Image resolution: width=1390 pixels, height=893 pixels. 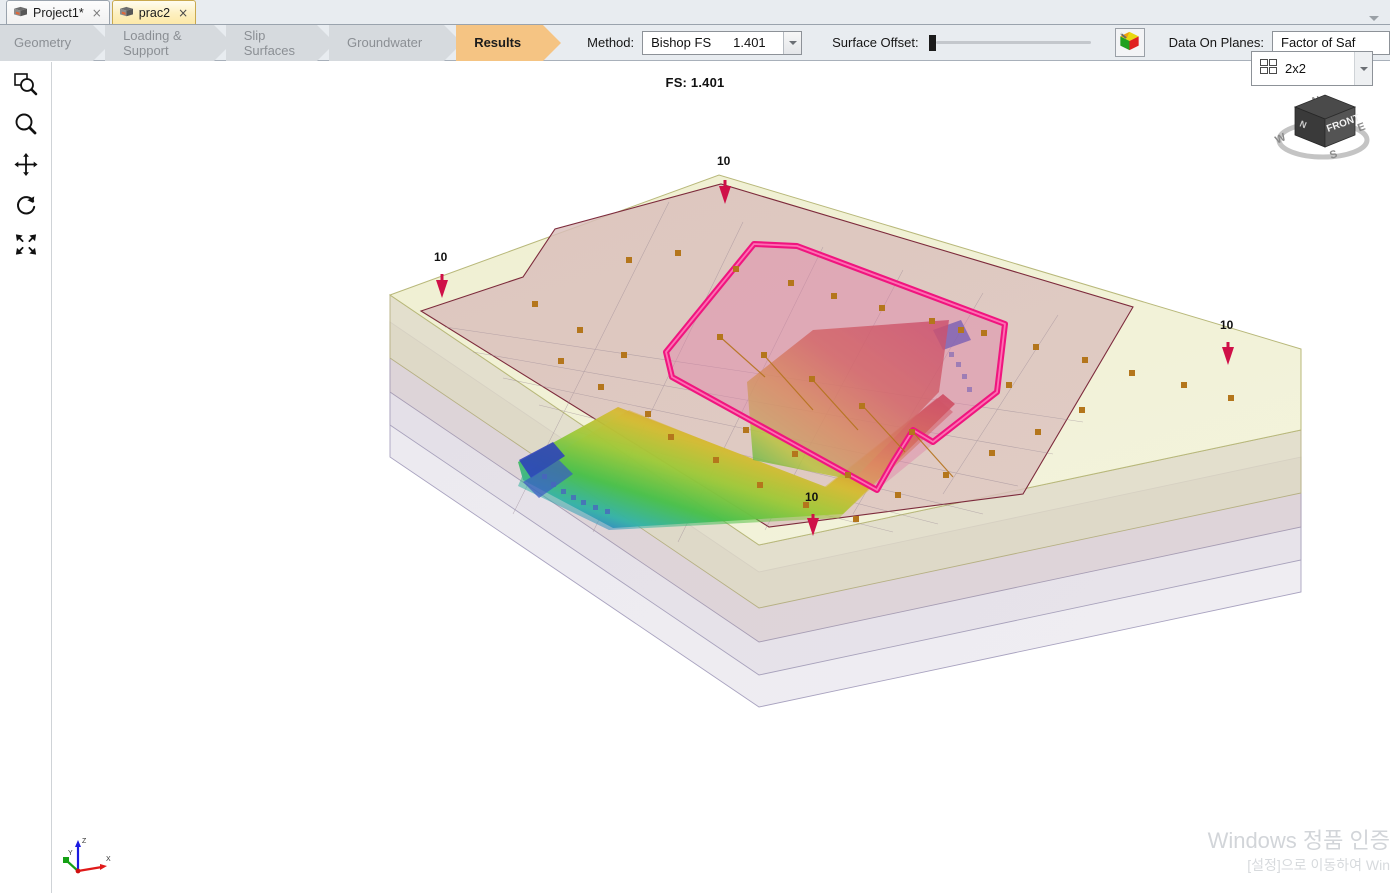 I want to click on slider-track, so click(x=1013, y=42).